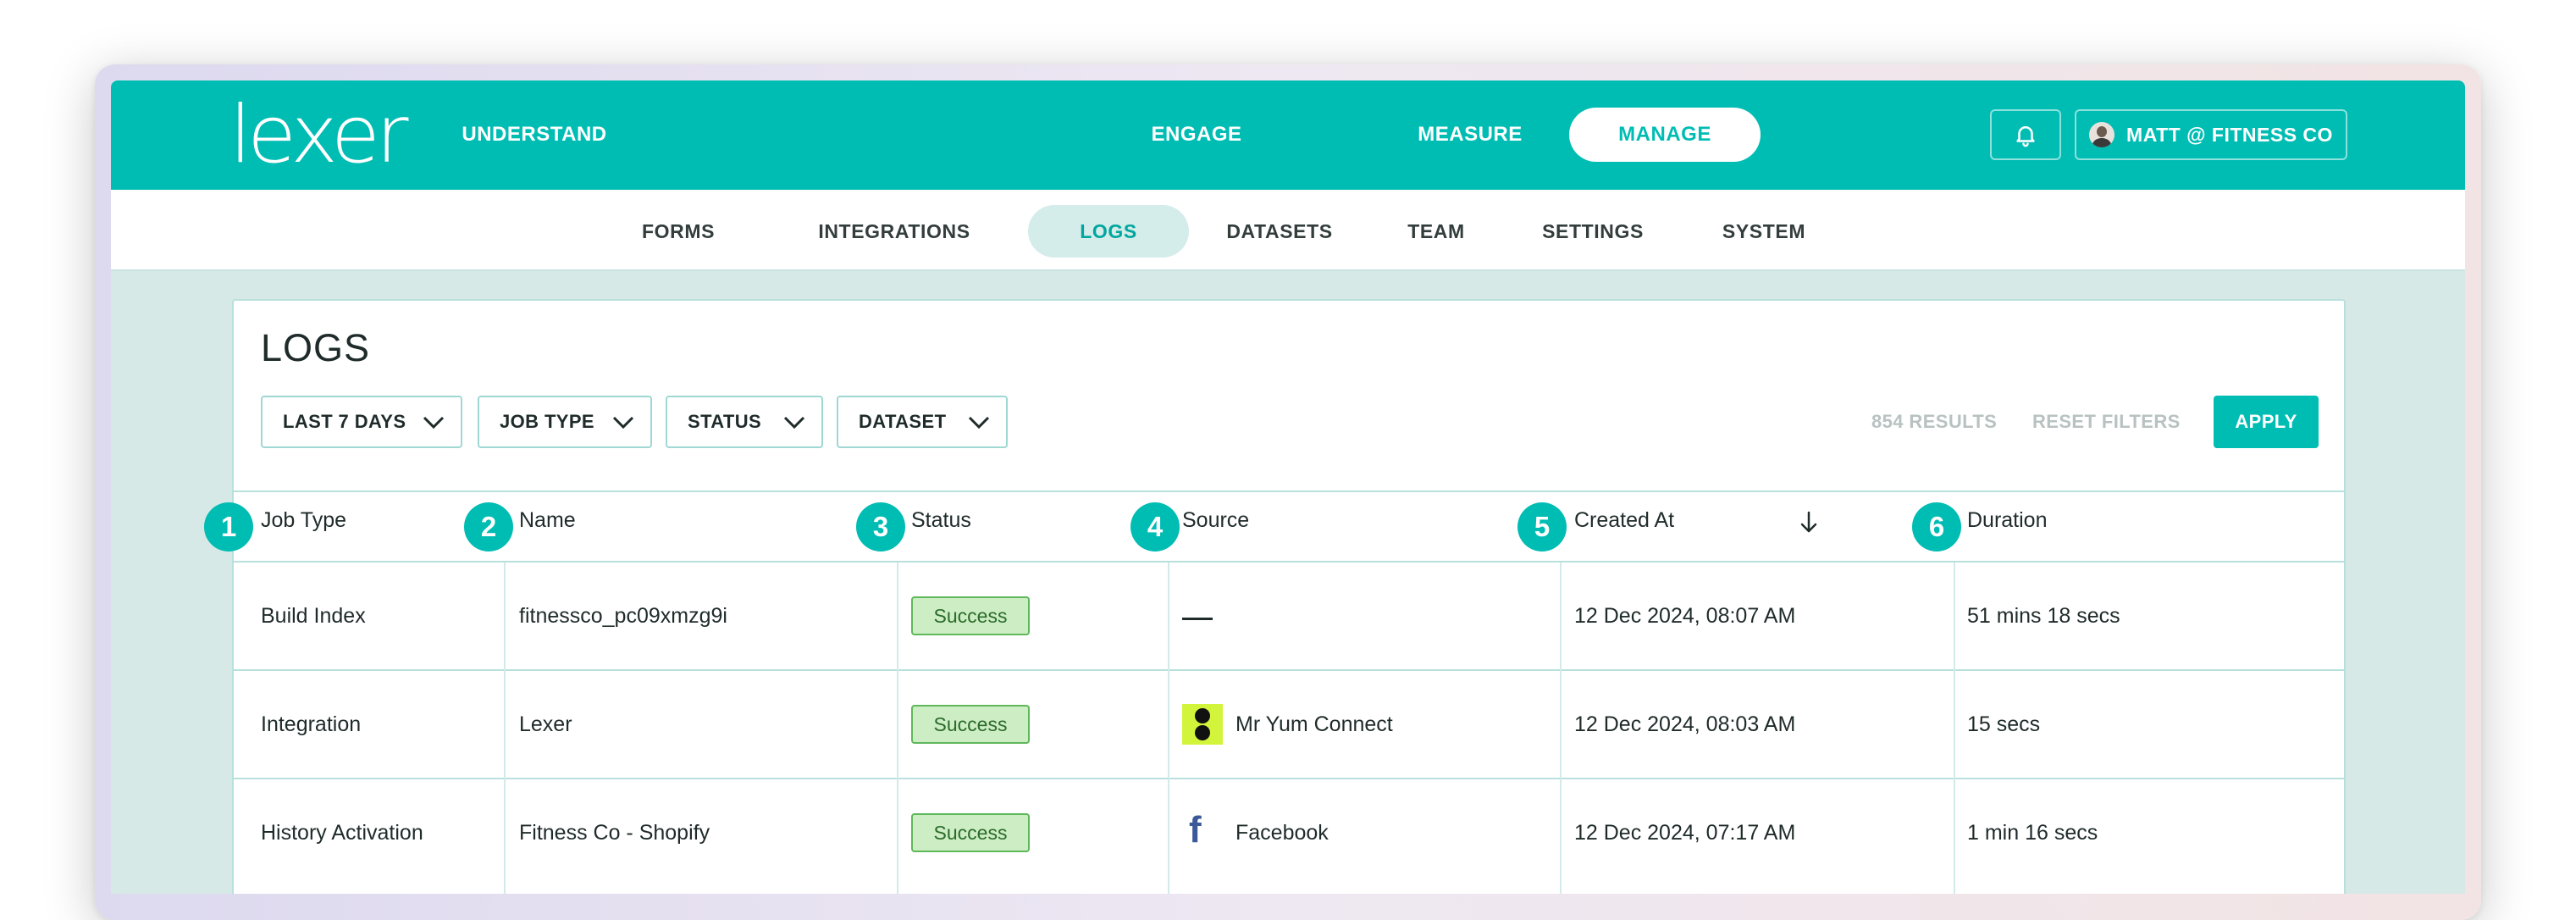 This screenshot has height=920, width=2576. Describe the element at coordinates (1215, 520) in the screenshot. I see `column-header-source: Source` at that location.